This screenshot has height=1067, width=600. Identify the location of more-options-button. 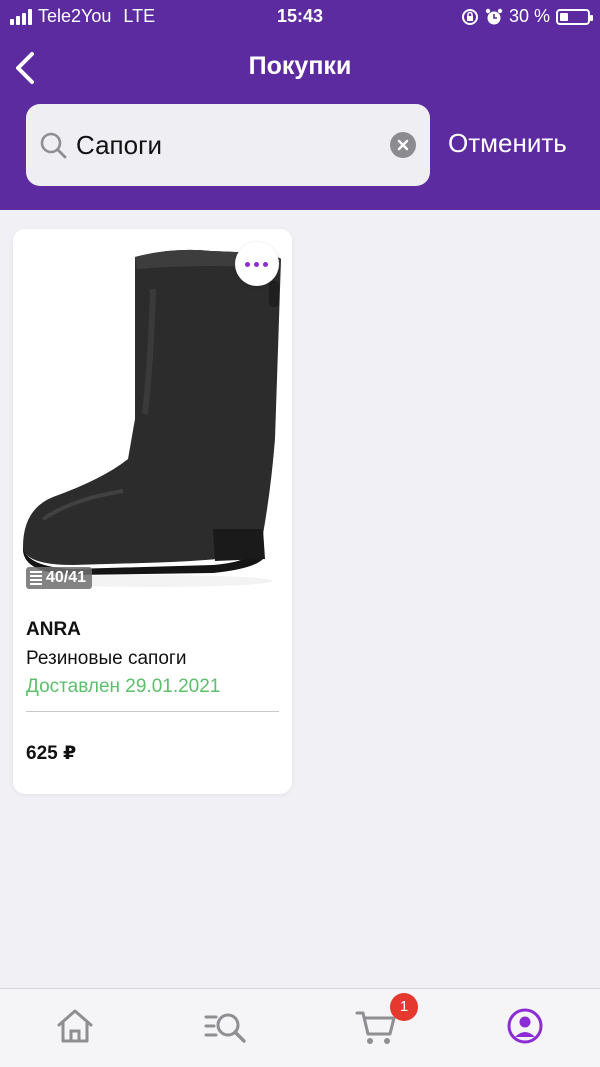
(257, 264).